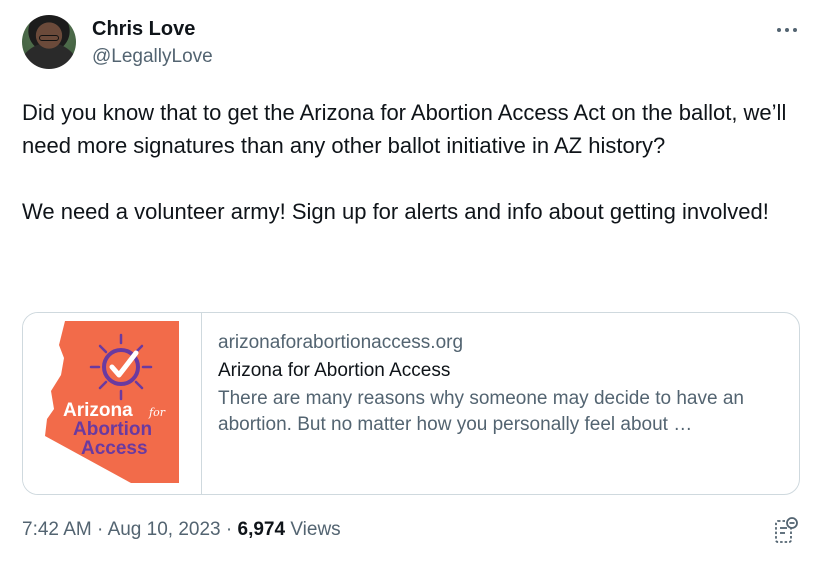 The image size is (821, 563). Describe the element at coordinates (114, 448) in the screenshot. I see `logo-access-text: Access` at that location.